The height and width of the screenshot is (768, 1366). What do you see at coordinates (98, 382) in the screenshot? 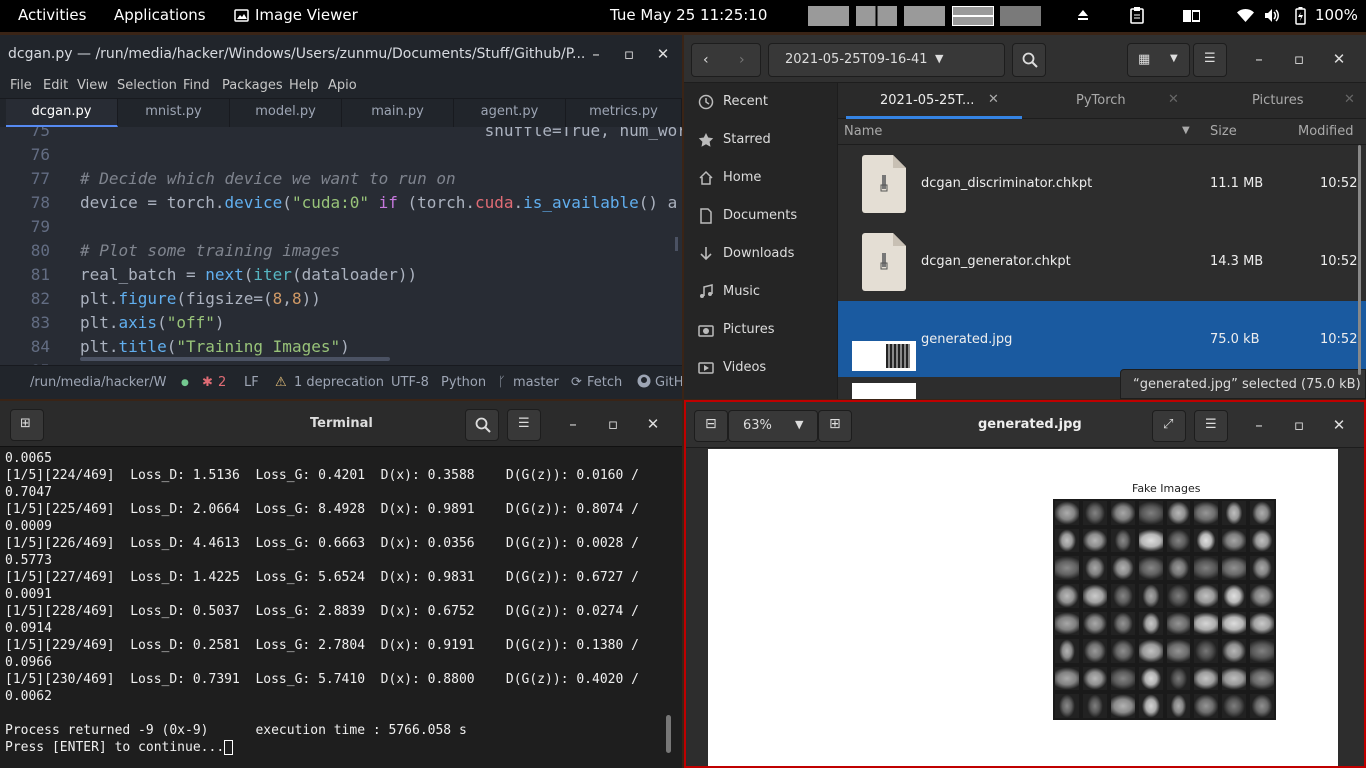
I see `file-path: /run/media/hacker/Wind` at bounding box center [98, 382].